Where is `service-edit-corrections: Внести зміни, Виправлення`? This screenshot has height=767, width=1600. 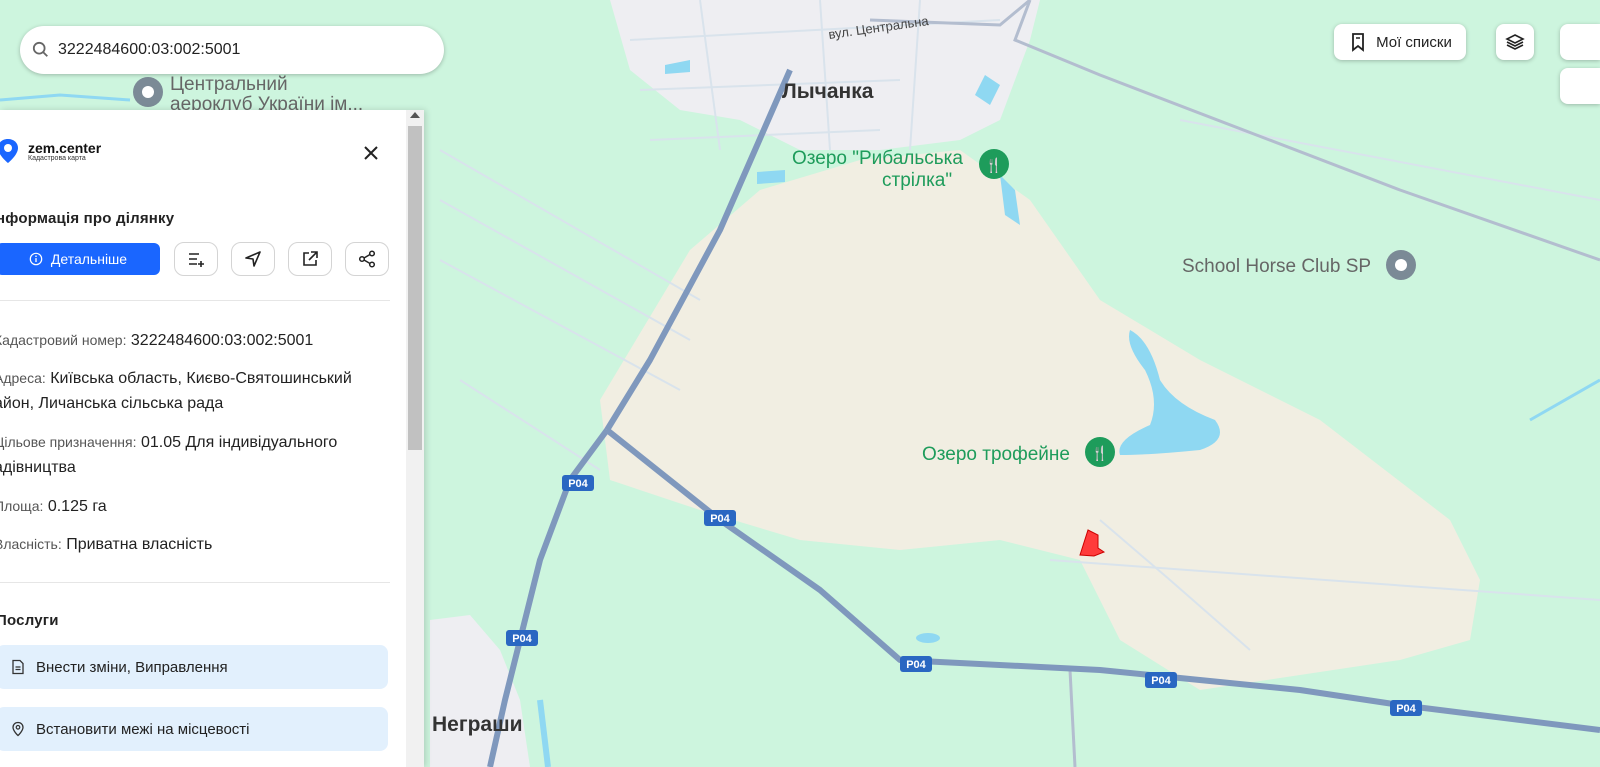
service-edit-corrections: Внести зміни, Виправлення is located at coordinates (194, 667).